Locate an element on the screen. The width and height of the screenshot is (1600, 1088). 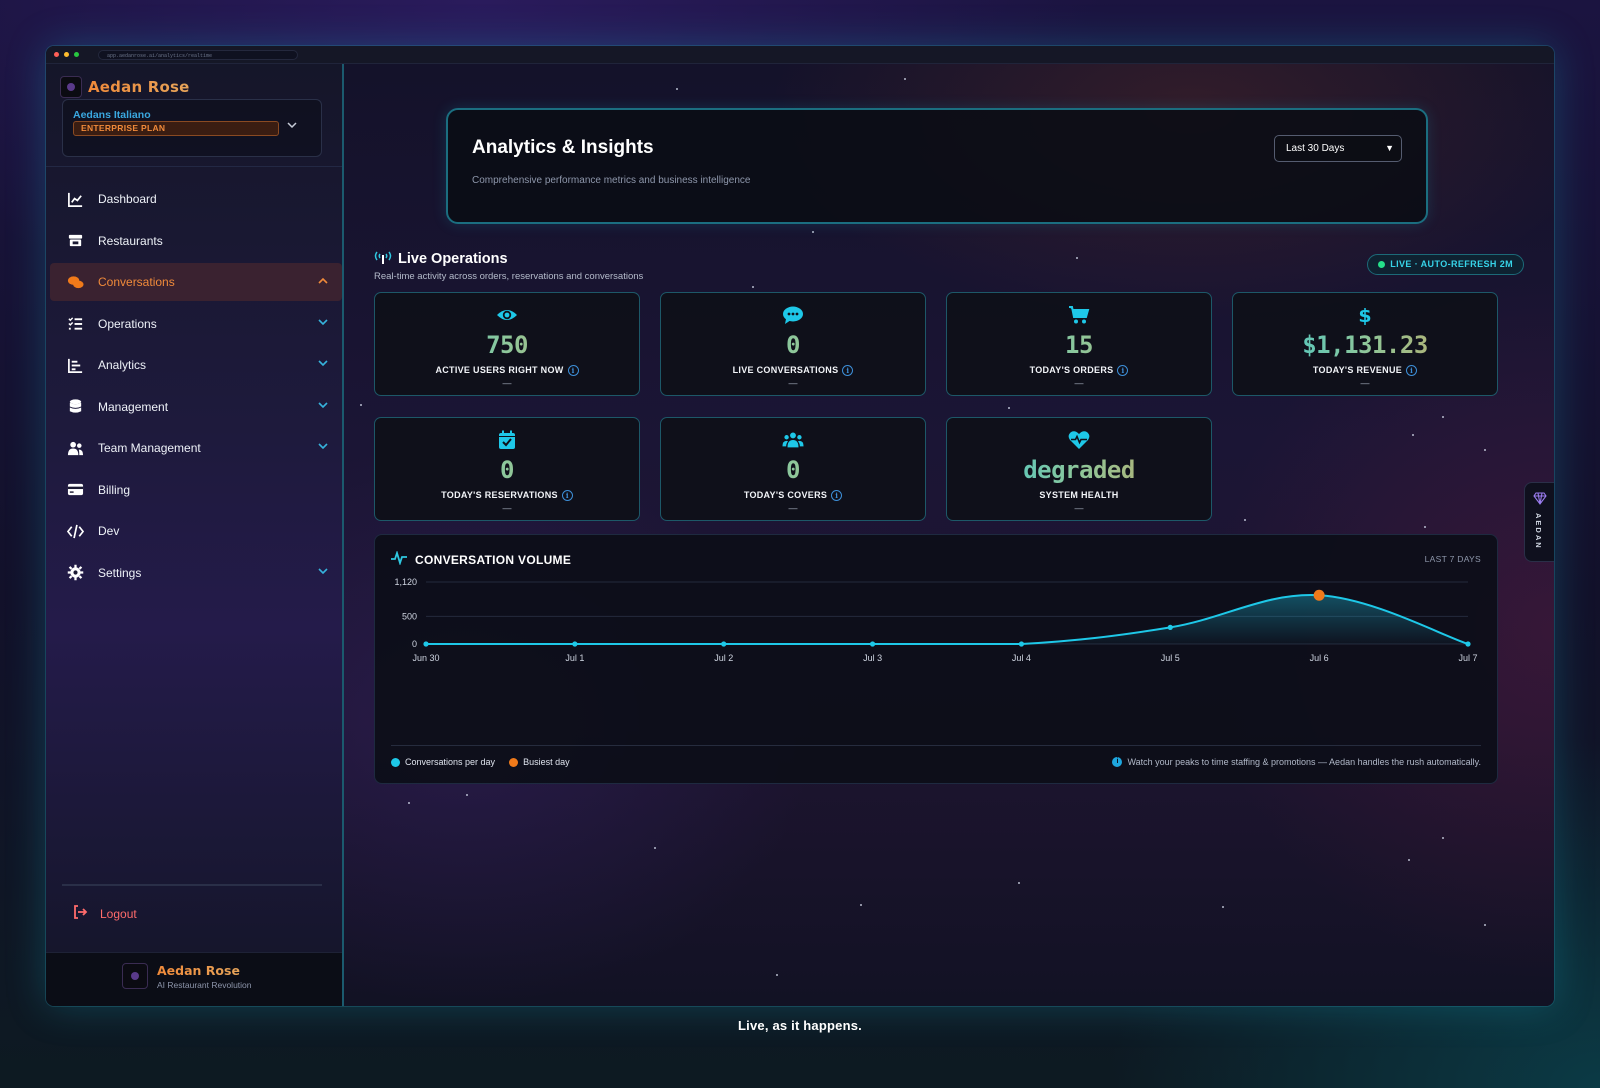
chevron-up-icon is located at coordinates (323, 281).